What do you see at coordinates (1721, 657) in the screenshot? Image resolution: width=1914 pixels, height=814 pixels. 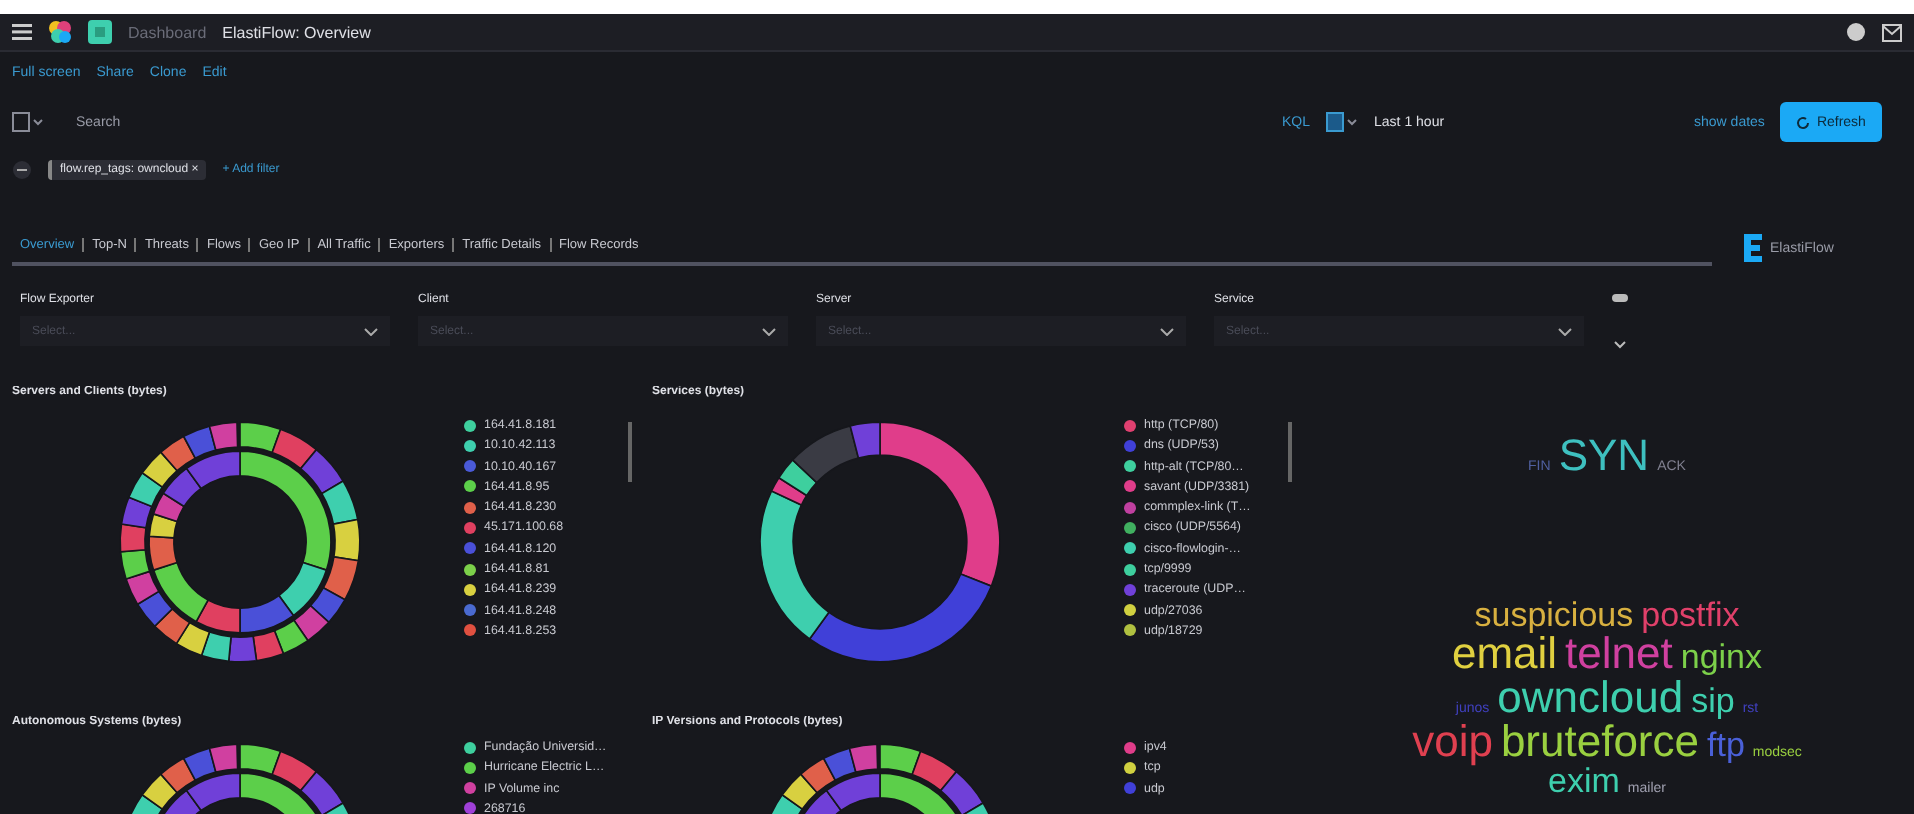 I see `tag-cloud-word: nginx` at bounding box center [1721, 657].